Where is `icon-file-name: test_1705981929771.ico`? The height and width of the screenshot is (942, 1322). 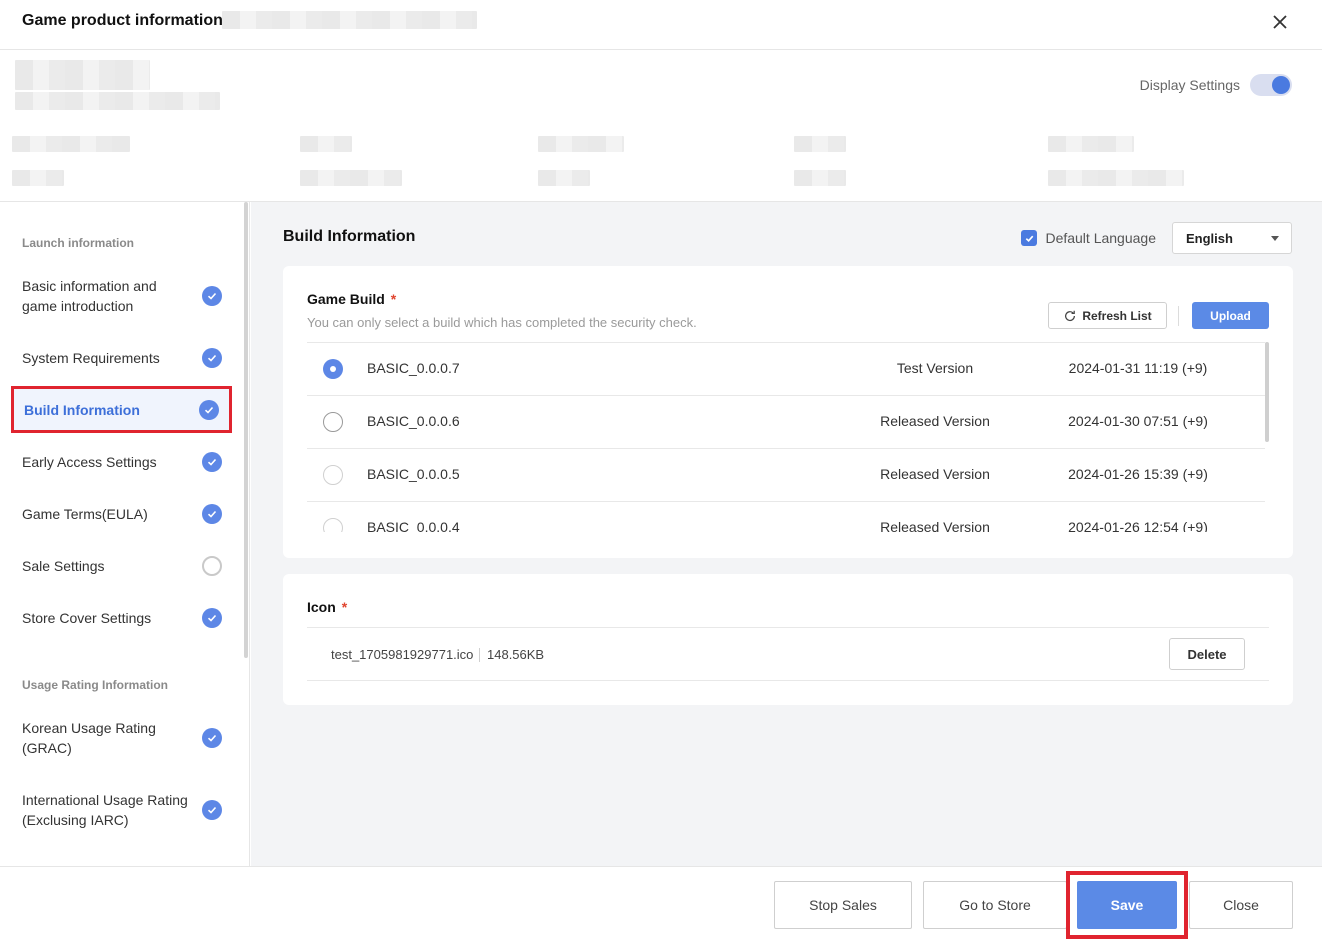
icon-file-name: test_1705981929771.ico is located at coordinates (402, 654).